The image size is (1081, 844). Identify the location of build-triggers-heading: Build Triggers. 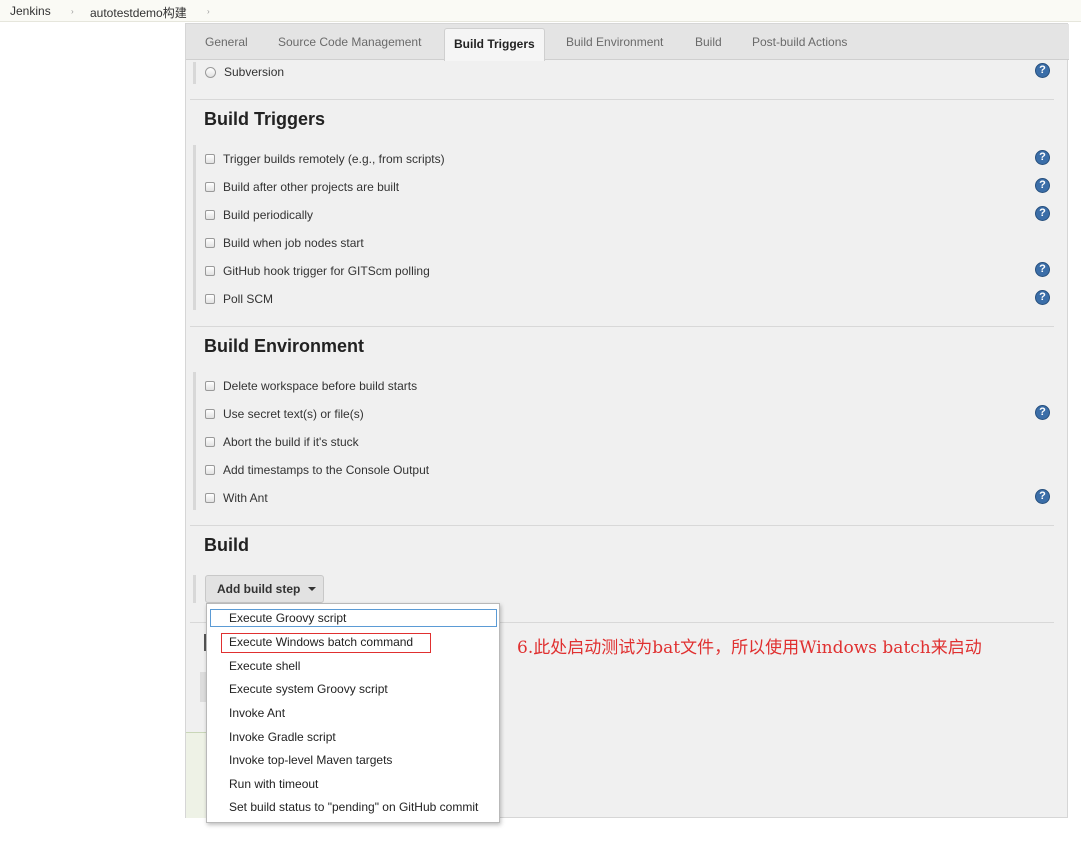
(265, 119).